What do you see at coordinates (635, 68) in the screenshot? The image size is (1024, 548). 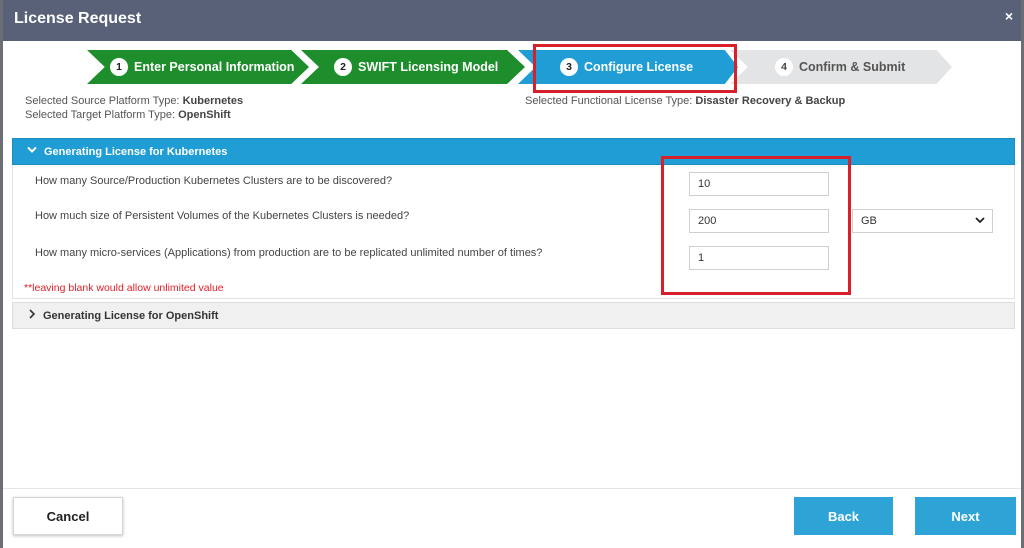 I see `highlight-box-step` at bounding box center [635, 68].